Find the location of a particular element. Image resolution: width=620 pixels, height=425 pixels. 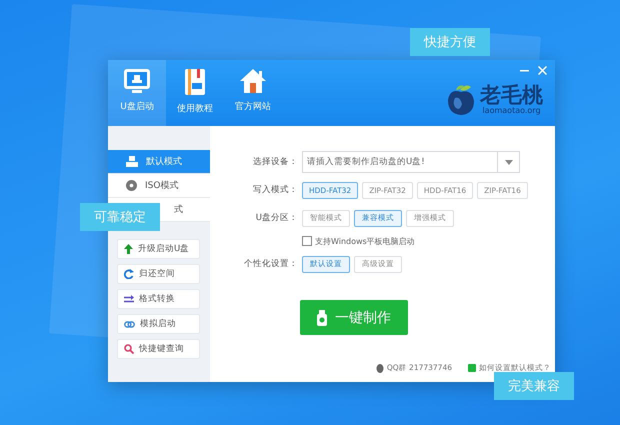

field-label: U盘分区： is located at coordinates (276, 218).